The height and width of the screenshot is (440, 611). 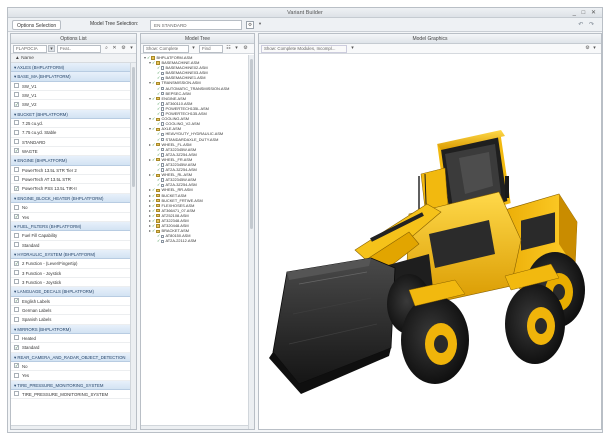 I want to click on options-selection-button: Options Selection, so click(x=37, y=25).